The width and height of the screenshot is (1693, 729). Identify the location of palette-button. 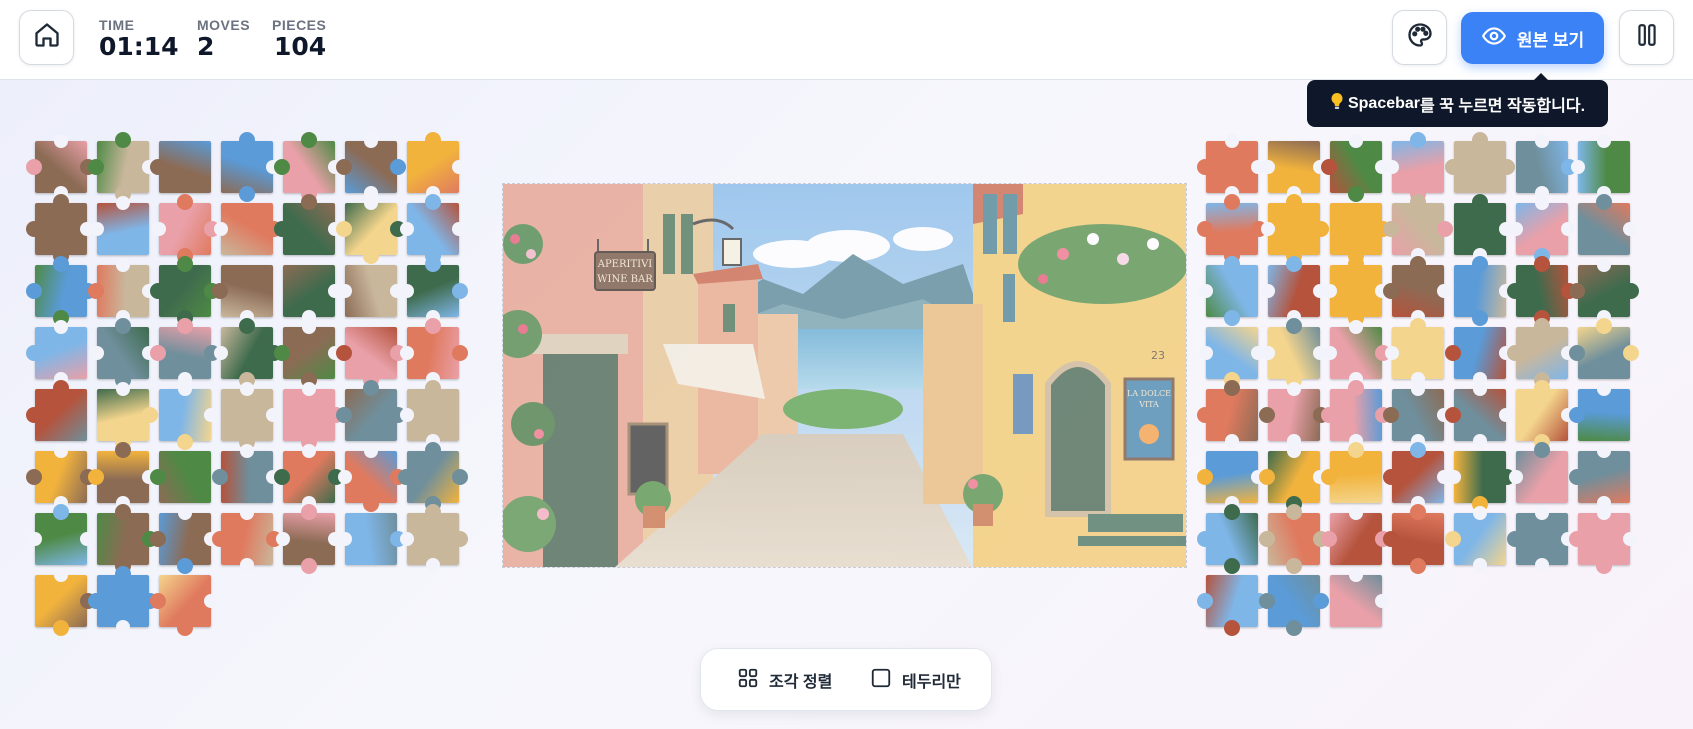
(1419, 37).